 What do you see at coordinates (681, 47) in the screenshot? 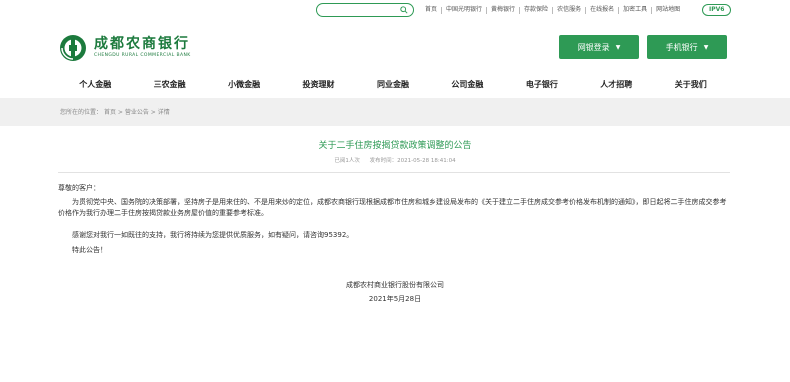
I see `mobile-bank-label: 手机银行` at bounding box center [681, 47].